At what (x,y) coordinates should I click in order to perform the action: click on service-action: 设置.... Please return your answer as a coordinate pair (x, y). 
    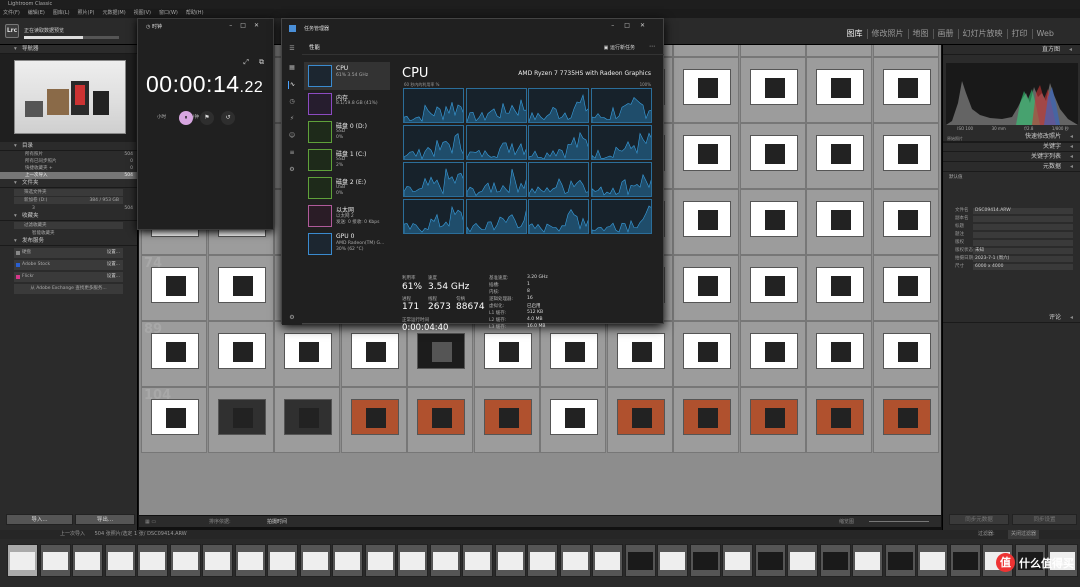
    Looking at the image, I should click on (113, 253).